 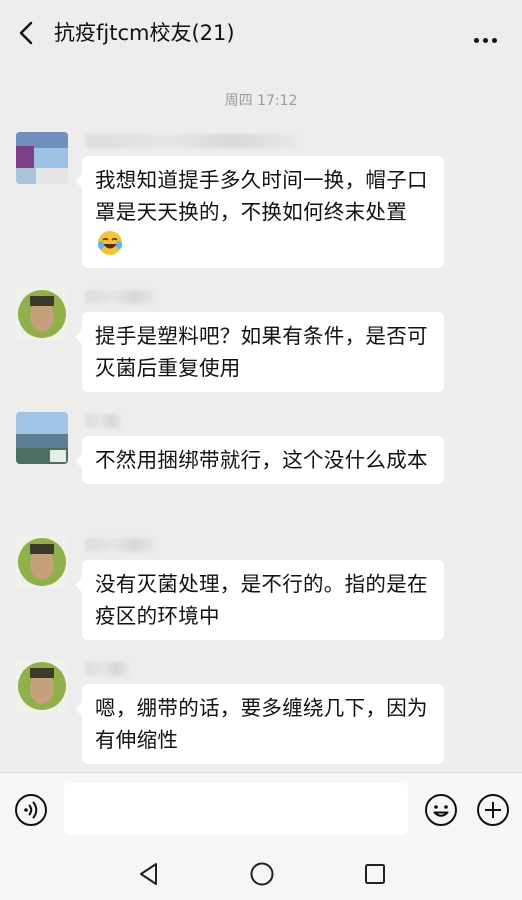 I want to click on crying-laughing-emoji, so click(x=110, y=243).